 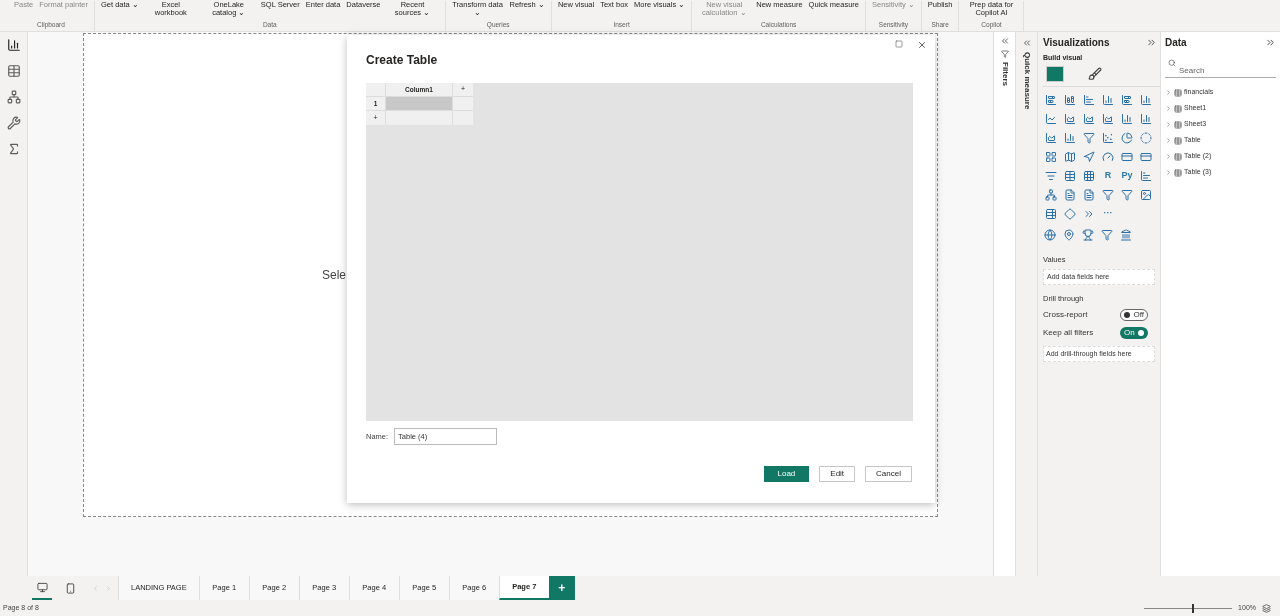 What do you see at coordinates (1089, 194) in the screenshot?
I see `report-icon` at bounding box center [1089, 194].